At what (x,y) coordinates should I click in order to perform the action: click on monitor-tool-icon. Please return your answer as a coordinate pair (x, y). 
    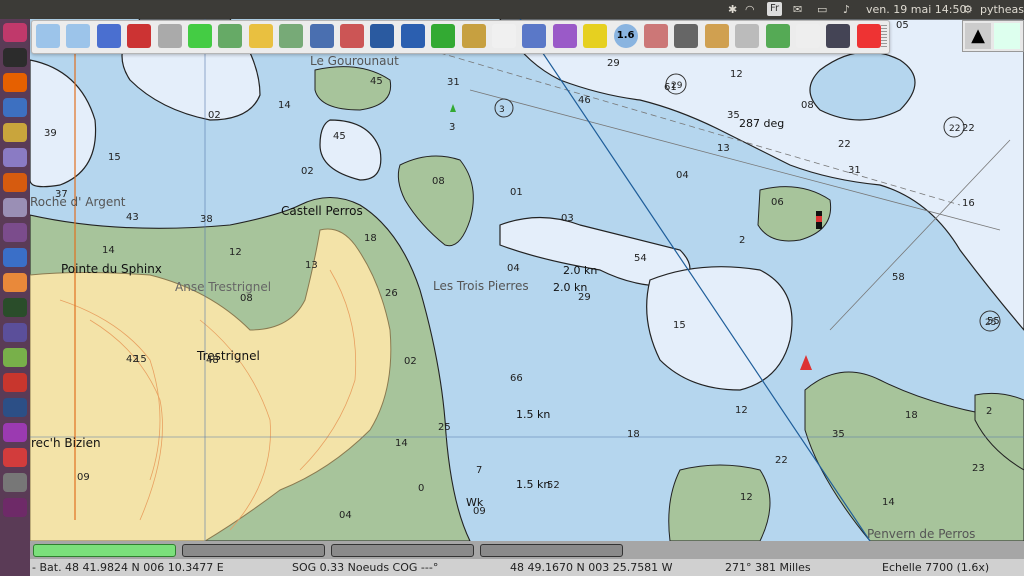
    Looking at the image, I should click on (716, 36).